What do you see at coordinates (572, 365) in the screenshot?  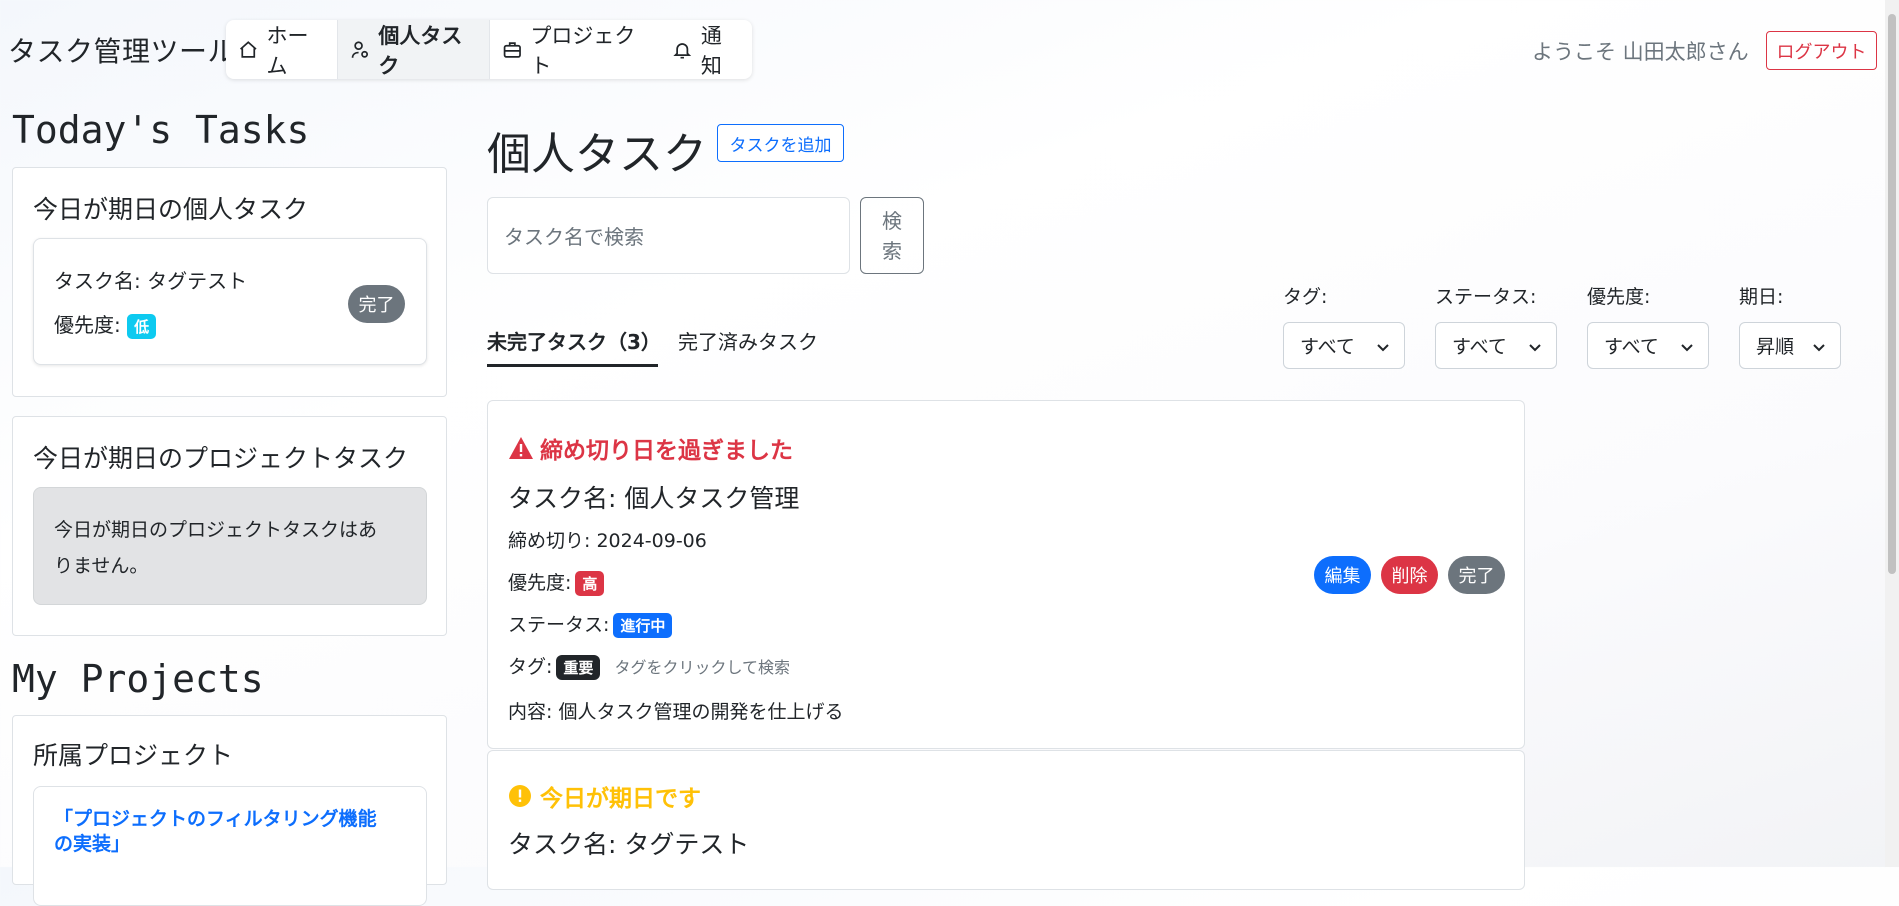 I see `active-tab-indicator` at bounding box center [572, 365].